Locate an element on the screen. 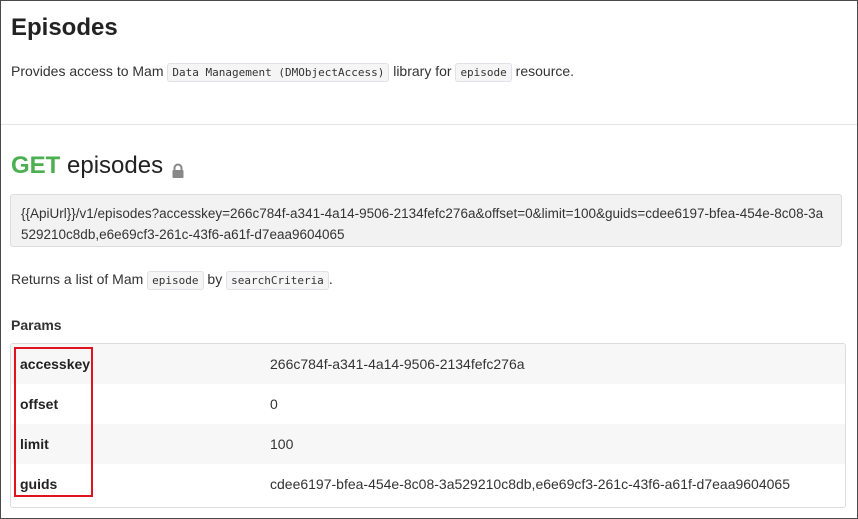 This screenshot has width=858, height=519. params-heading: Params is located at coordinates (36, 325).